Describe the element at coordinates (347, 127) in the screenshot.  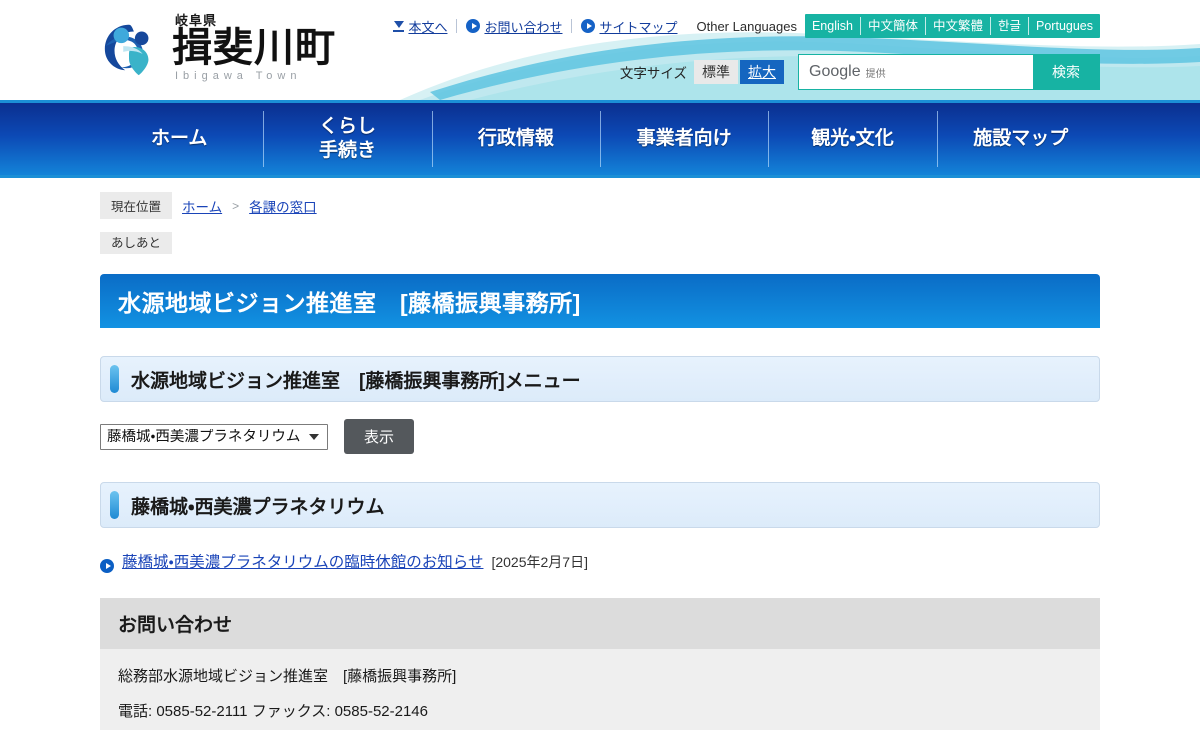
I see `nav-item-kurashi-label: くらし` at that location.